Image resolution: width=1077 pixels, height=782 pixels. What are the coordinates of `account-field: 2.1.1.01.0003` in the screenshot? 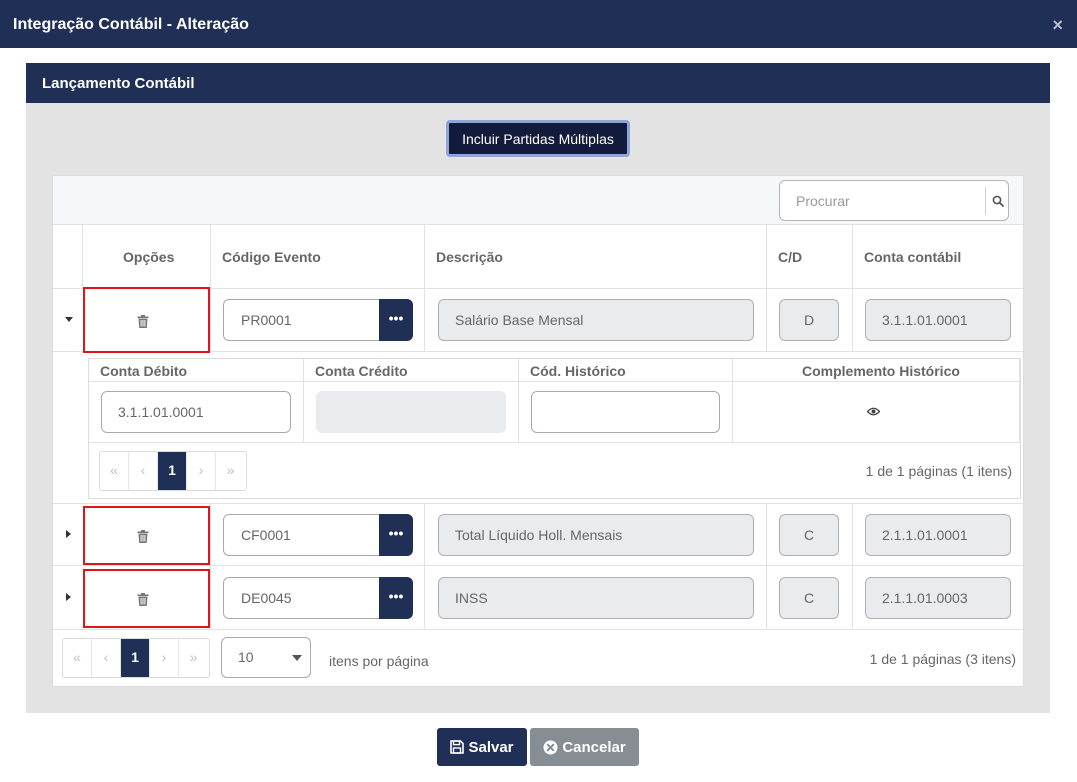 It's located at (938, 598).